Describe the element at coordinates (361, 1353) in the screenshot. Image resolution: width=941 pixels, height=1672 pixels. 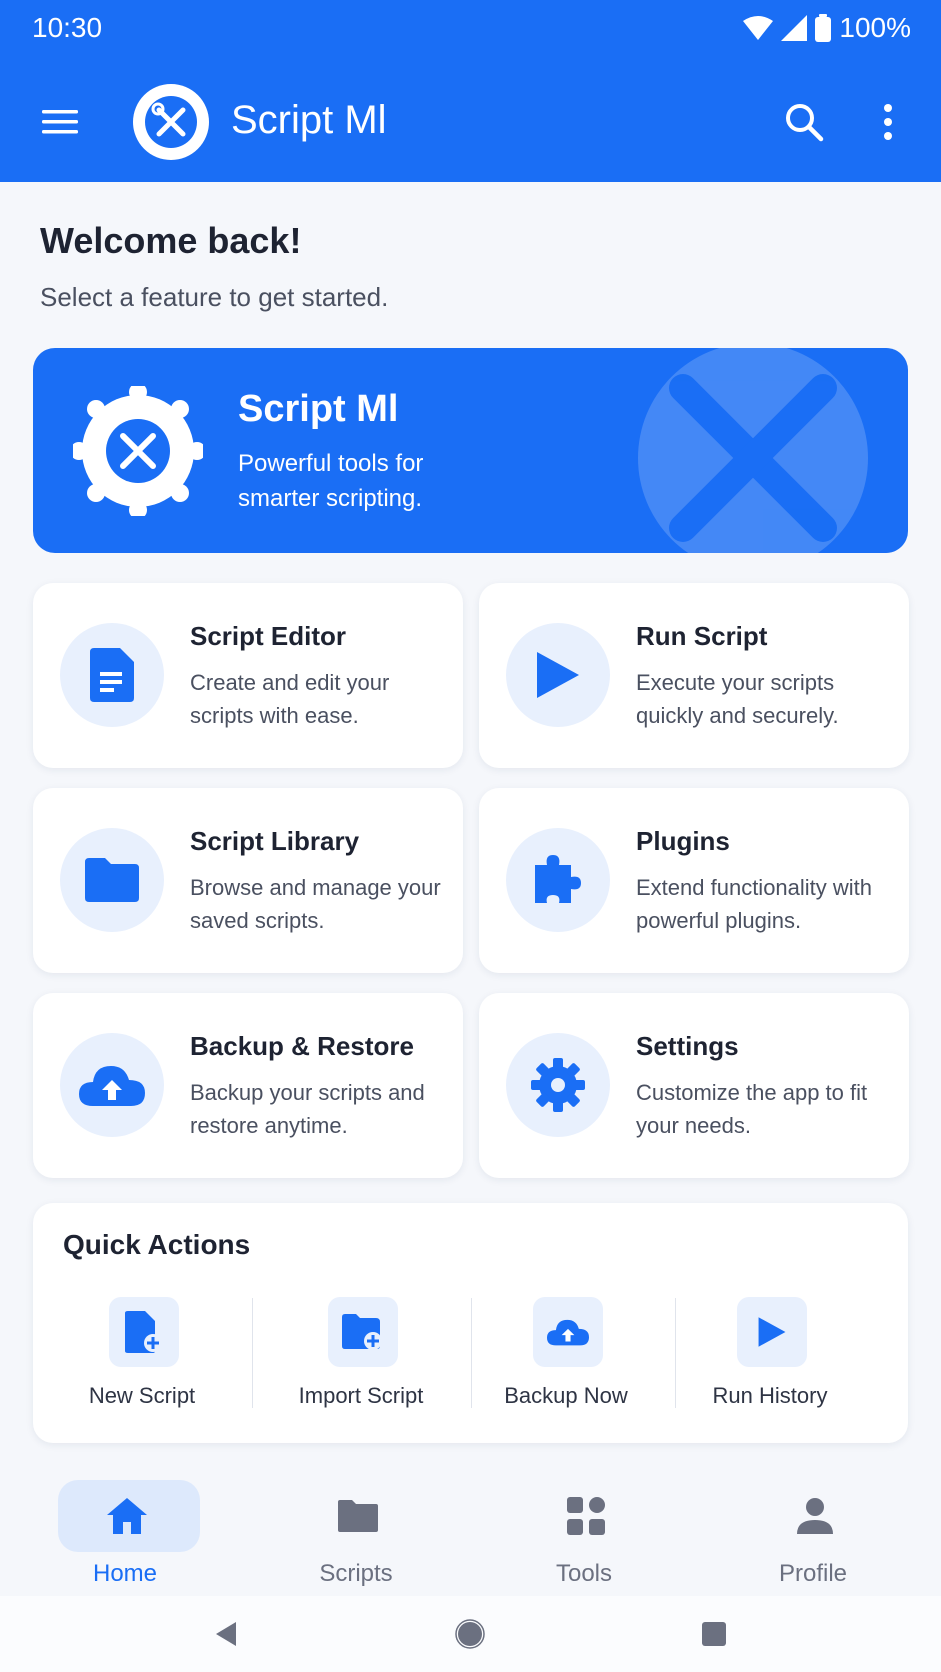
I see `quick-action-import-script: Import Script` at that location.